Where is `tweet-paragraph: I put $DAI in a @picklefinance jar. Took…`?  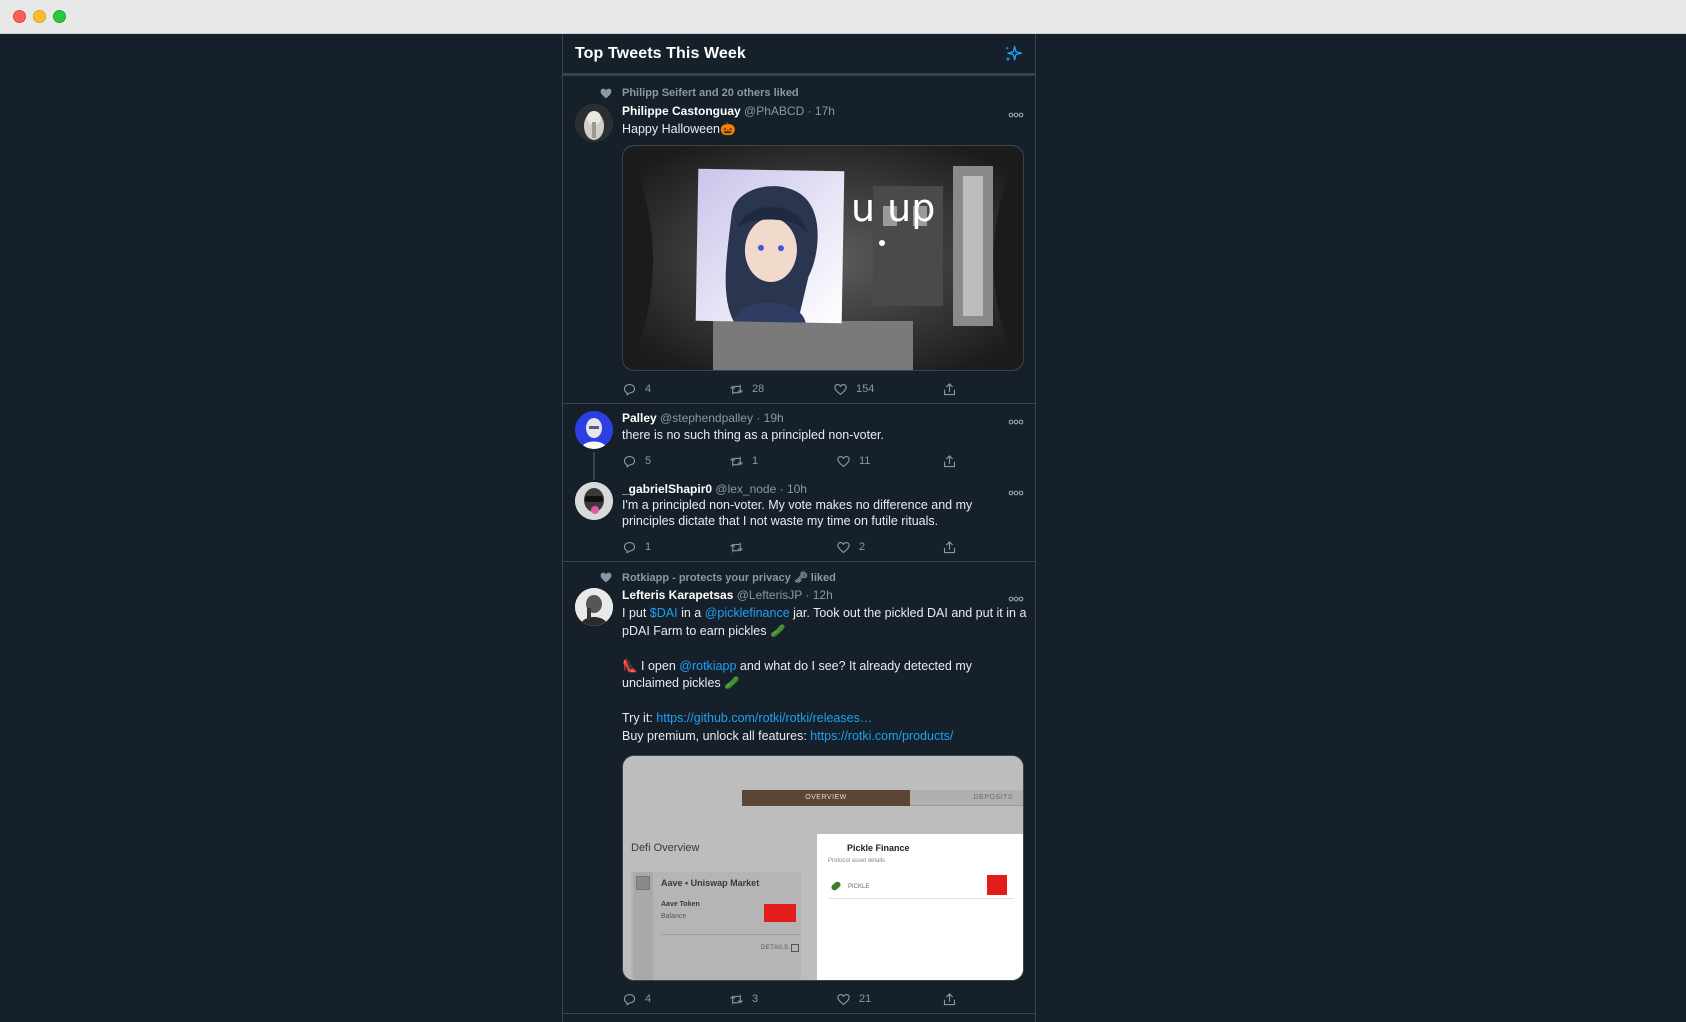 tweet-paragraph: I put $DAI in a @picklefinance jar. Took… is located at coordinates (824, 622).